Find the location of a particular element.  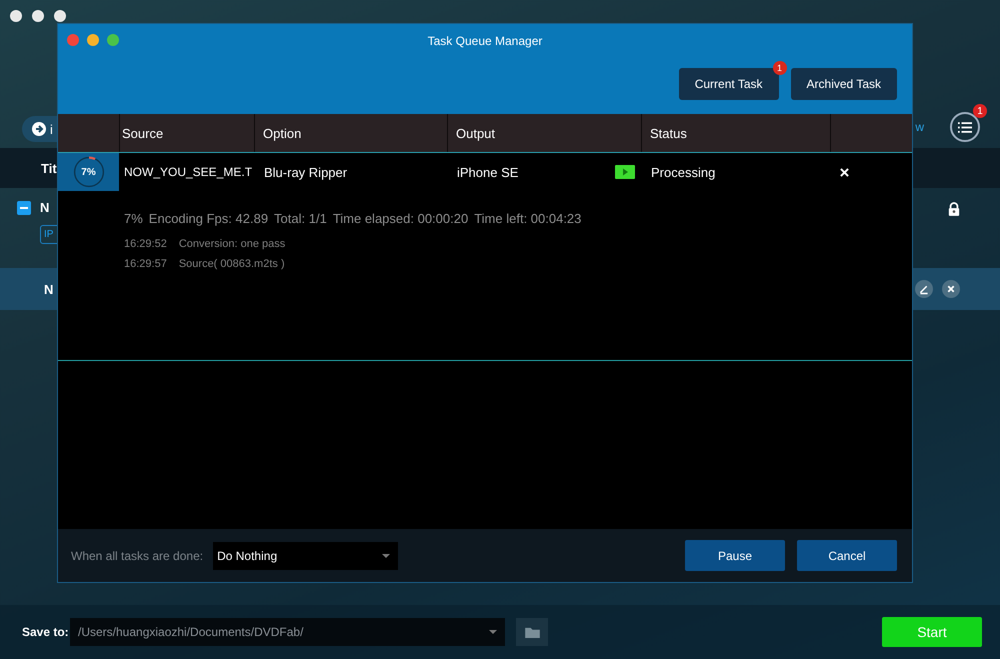

option-name: Blu-ray Ripper is located at coordinates (306, 172).